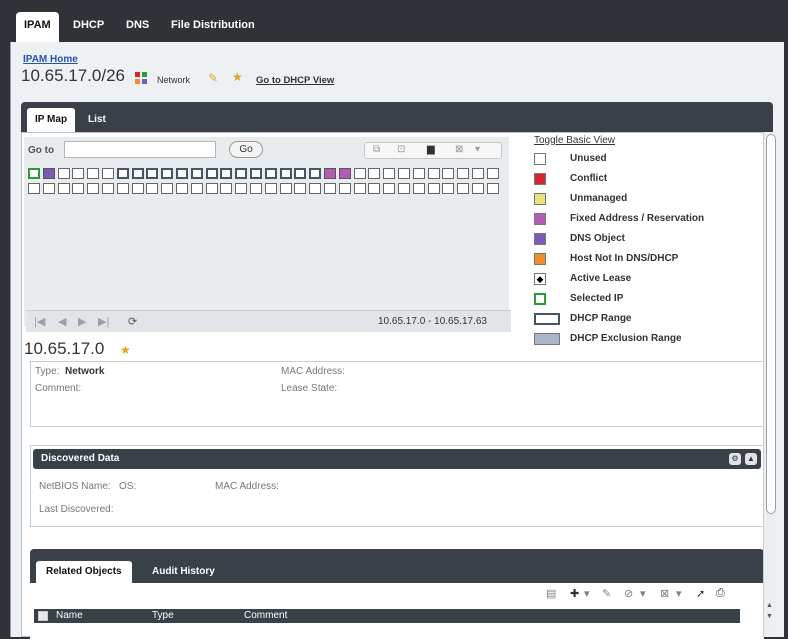 This screenshot has height=639, width=788. I want to click on dhcp-view-link: Go to DHCP View, so click(295, 80).